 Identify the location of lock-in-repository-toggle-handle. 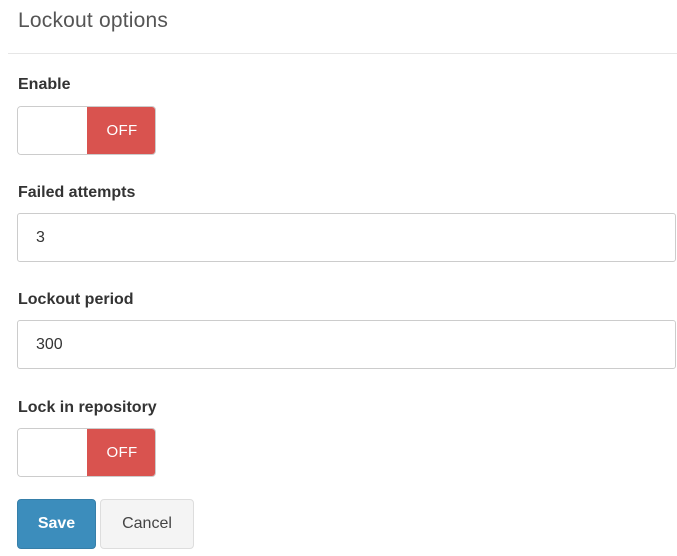
(52, 452).